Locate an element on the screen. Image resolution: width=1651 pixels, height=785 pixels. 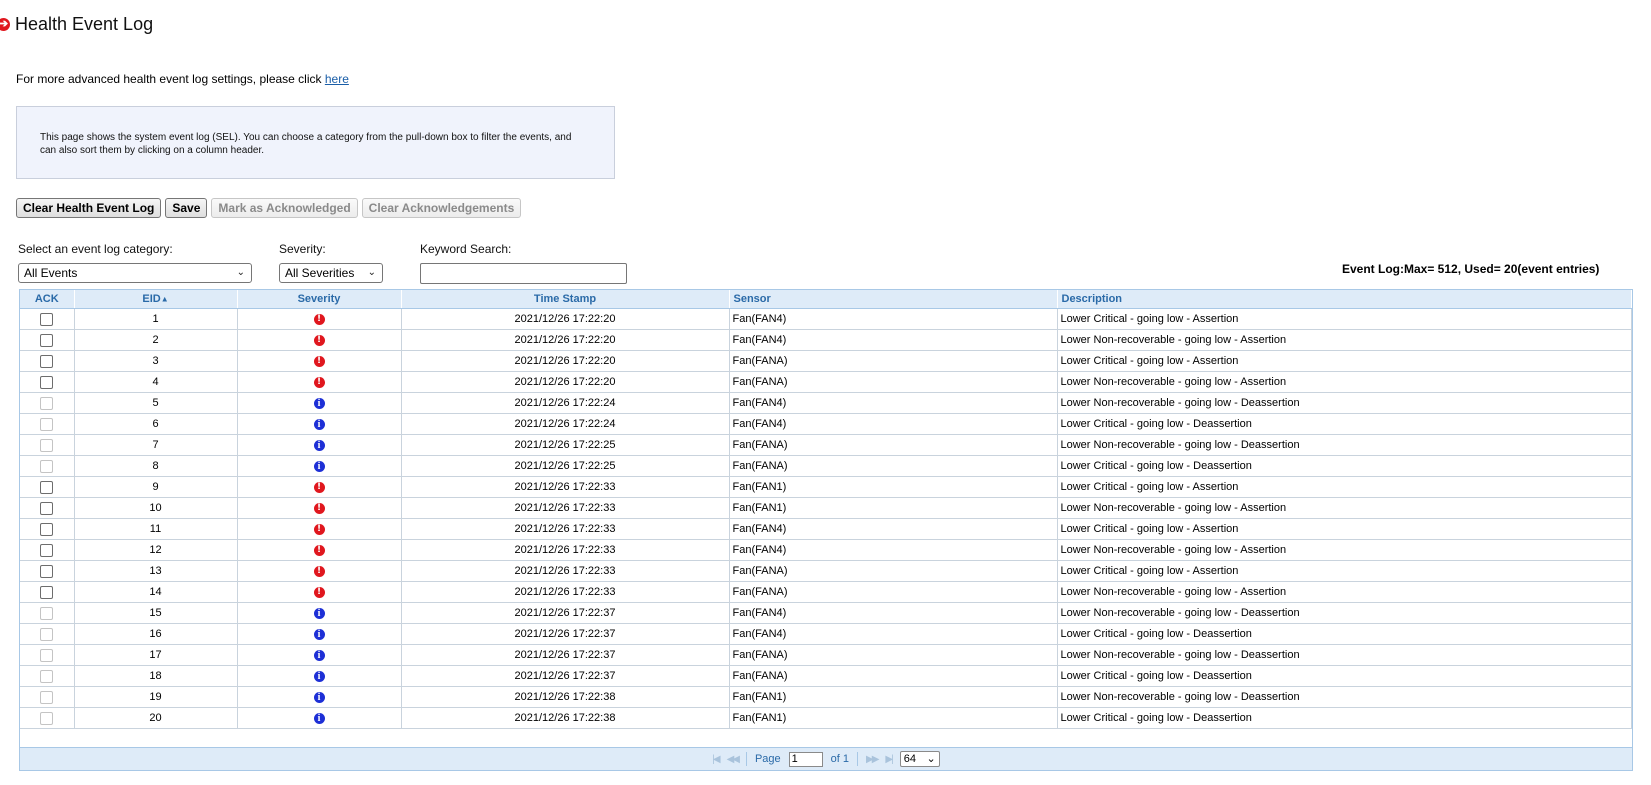
column-header-description: Description is located at coordinates (1344, 299).